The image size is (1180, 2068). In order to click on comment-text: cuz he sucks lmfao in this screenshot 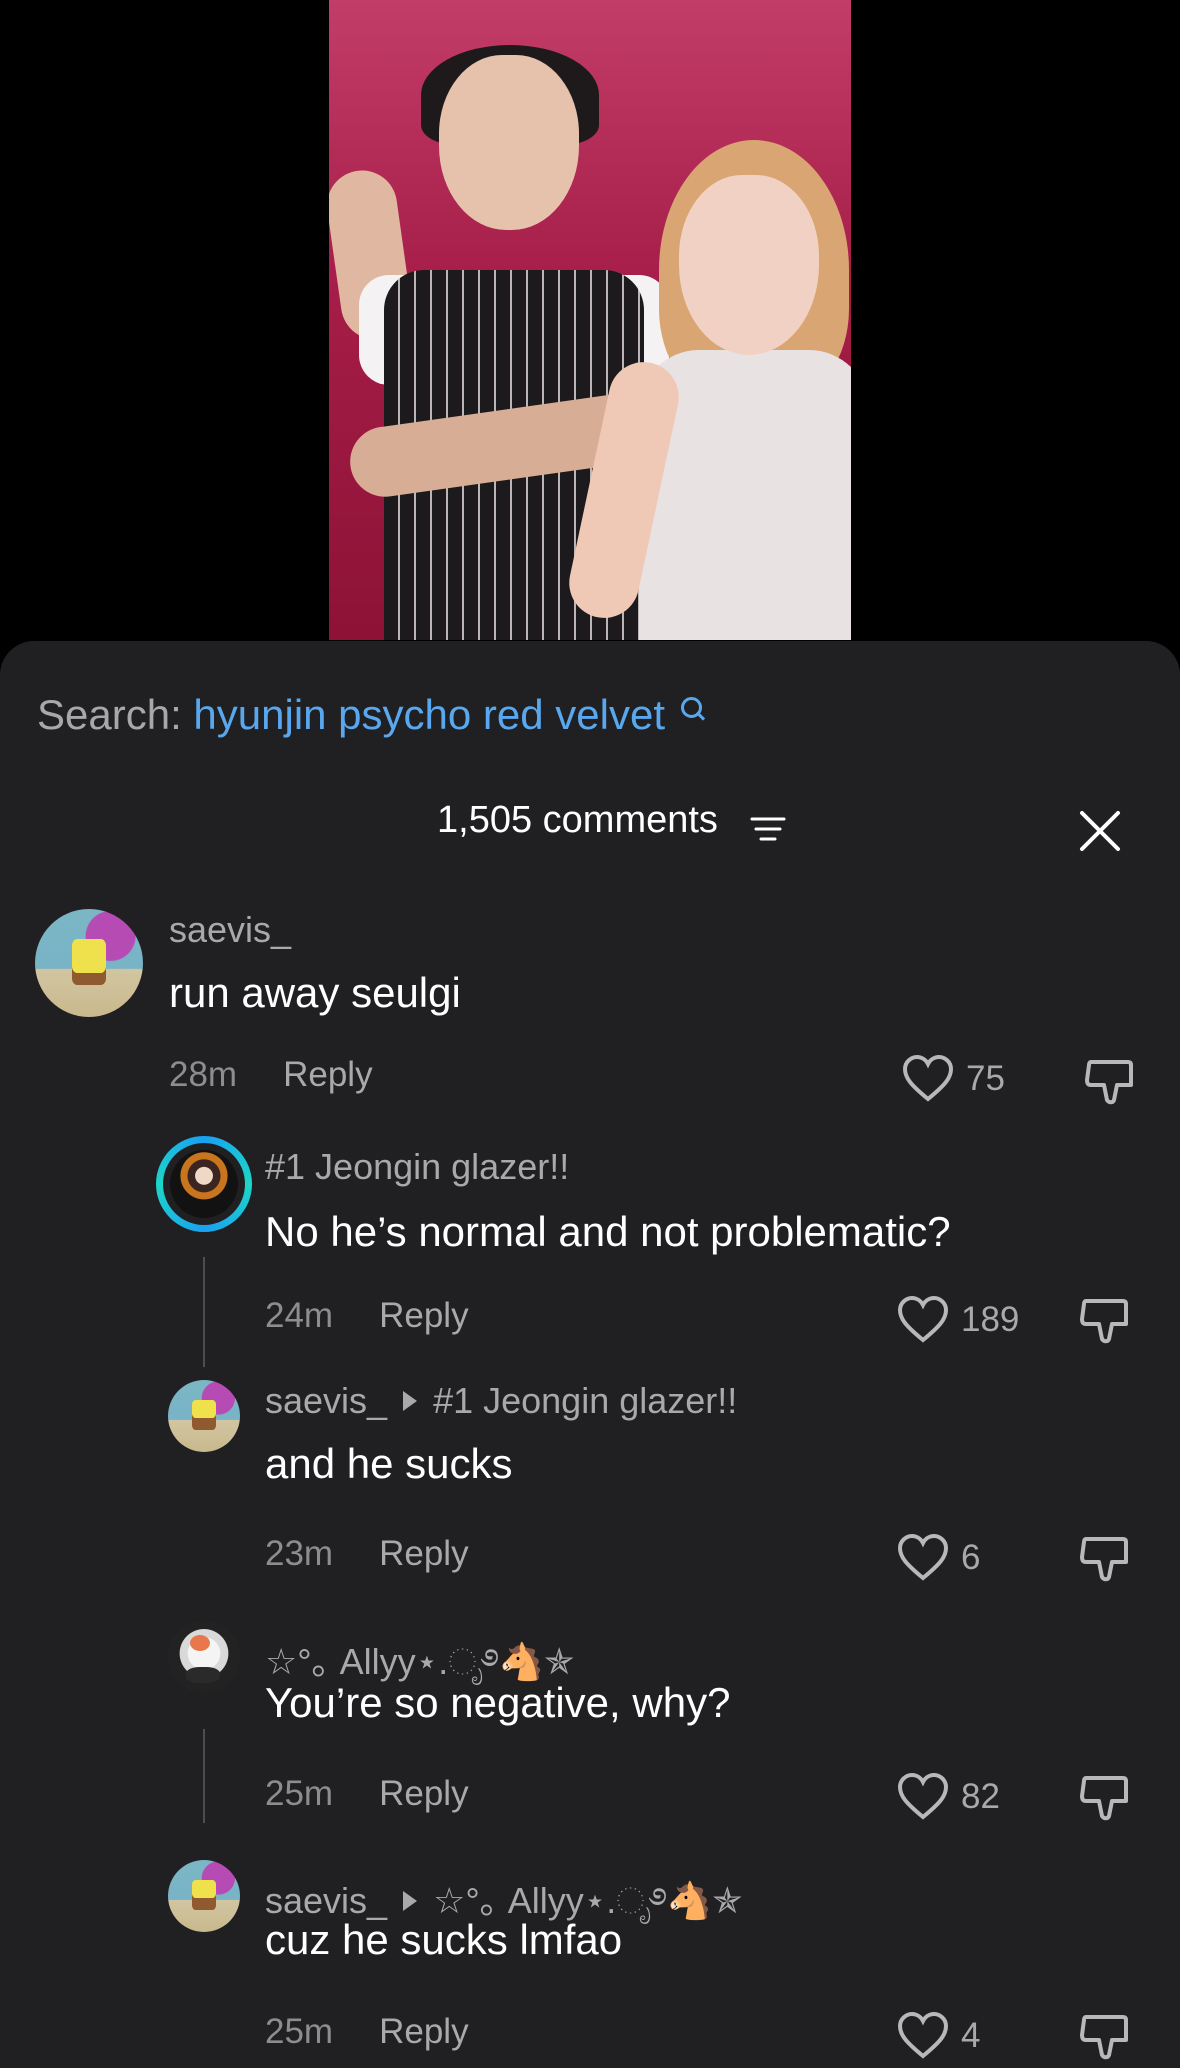, I will do `click(444, 1939)`.